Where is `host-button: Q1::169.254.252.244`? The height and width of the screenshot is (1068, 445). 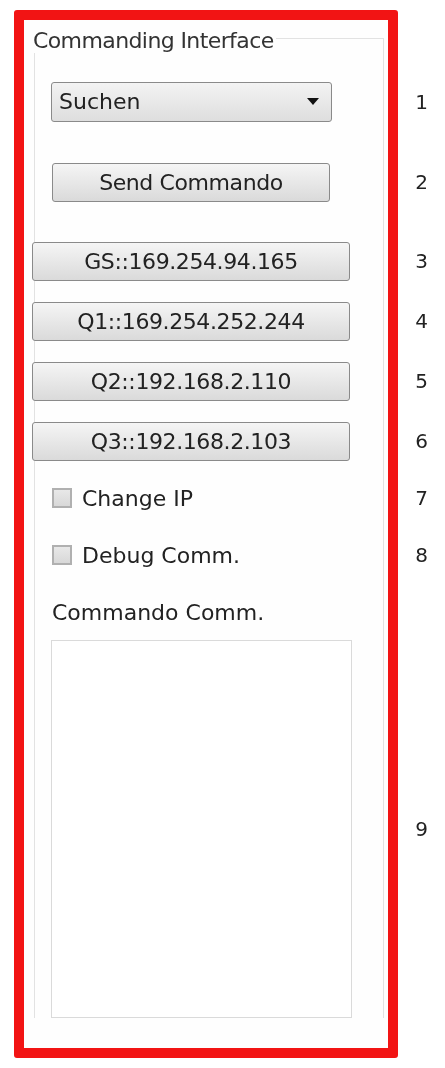
host-button: Q1::169.254.252.244 is located at coordinates (191, 321).